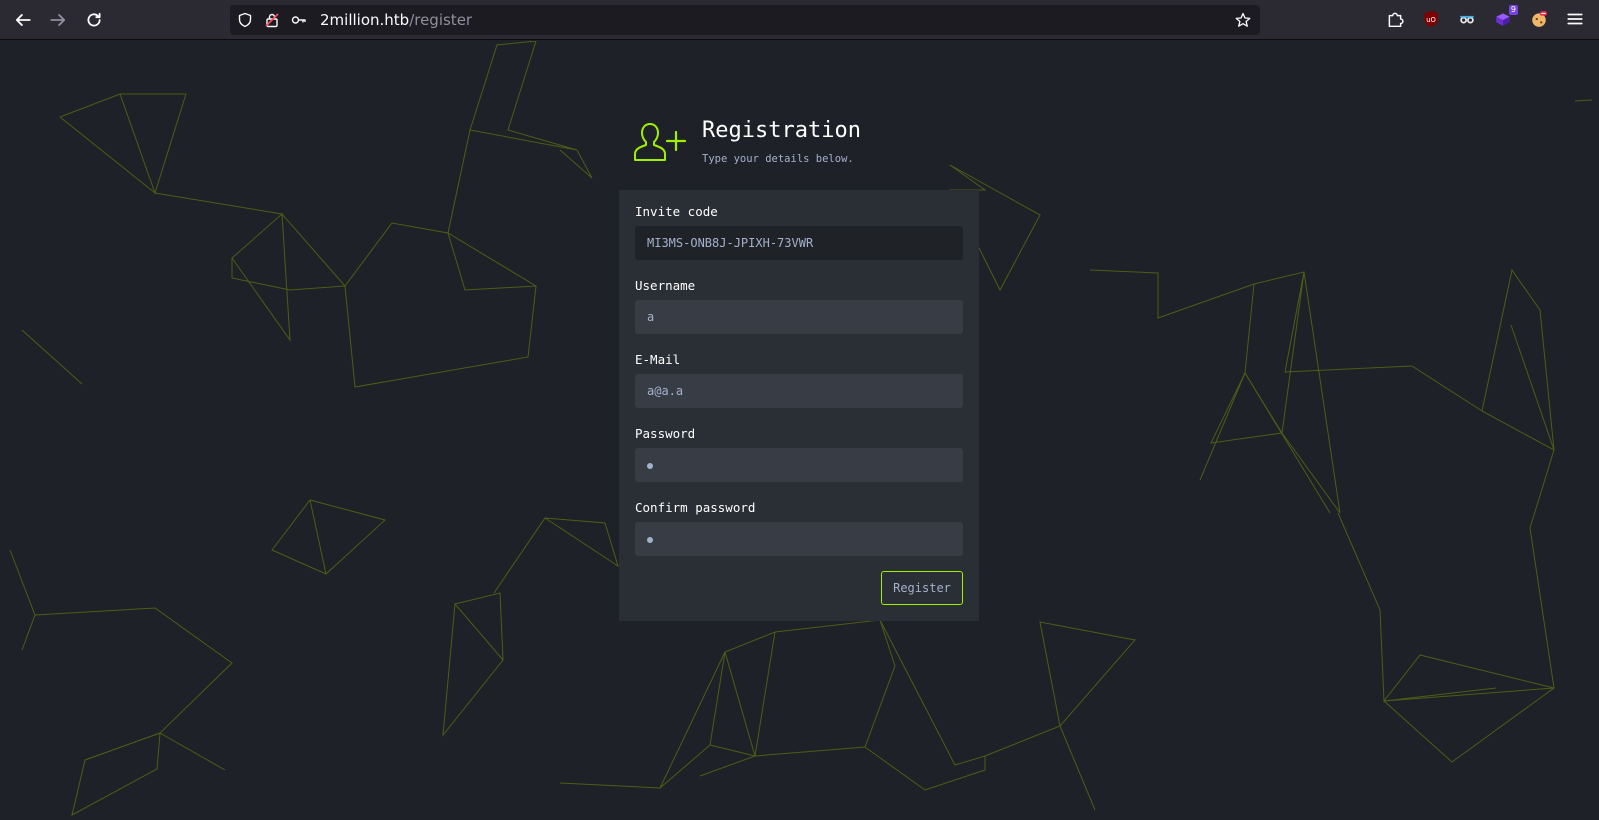  Describe the element at coordinates (799, 465) in the screenshot. I see `password-input` at that location.